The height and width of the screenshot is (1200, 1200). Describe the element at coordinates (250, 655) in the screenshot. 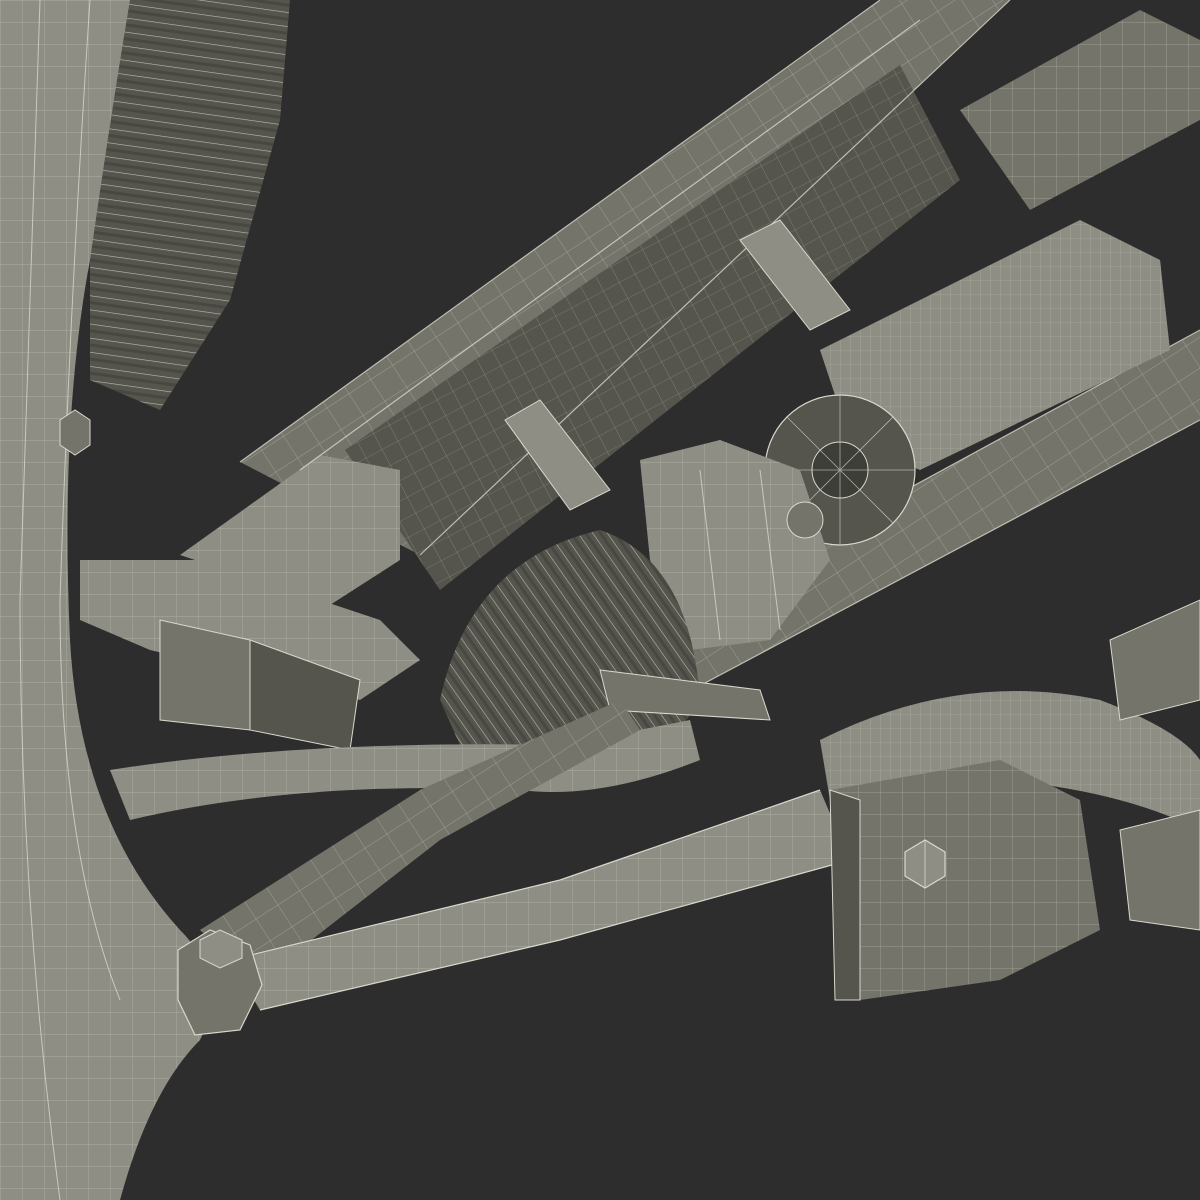

I see `cross-member` at that location.